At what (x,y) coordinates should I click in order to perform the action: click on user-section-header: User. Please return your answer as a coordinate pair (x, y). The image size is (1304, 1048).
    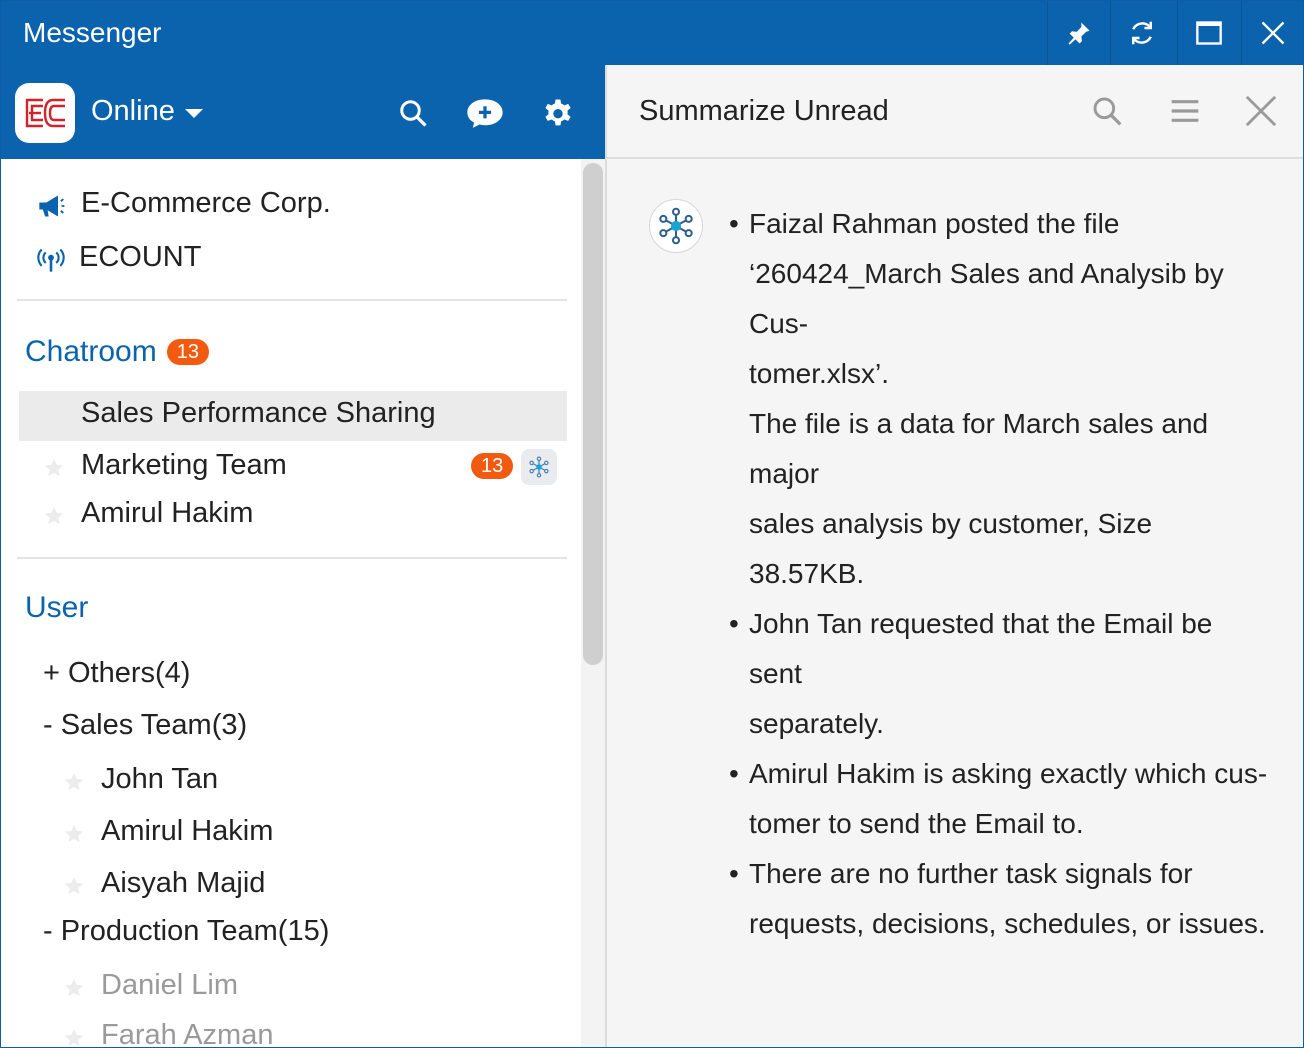
    Looking at the image, I should click on (56, 608).